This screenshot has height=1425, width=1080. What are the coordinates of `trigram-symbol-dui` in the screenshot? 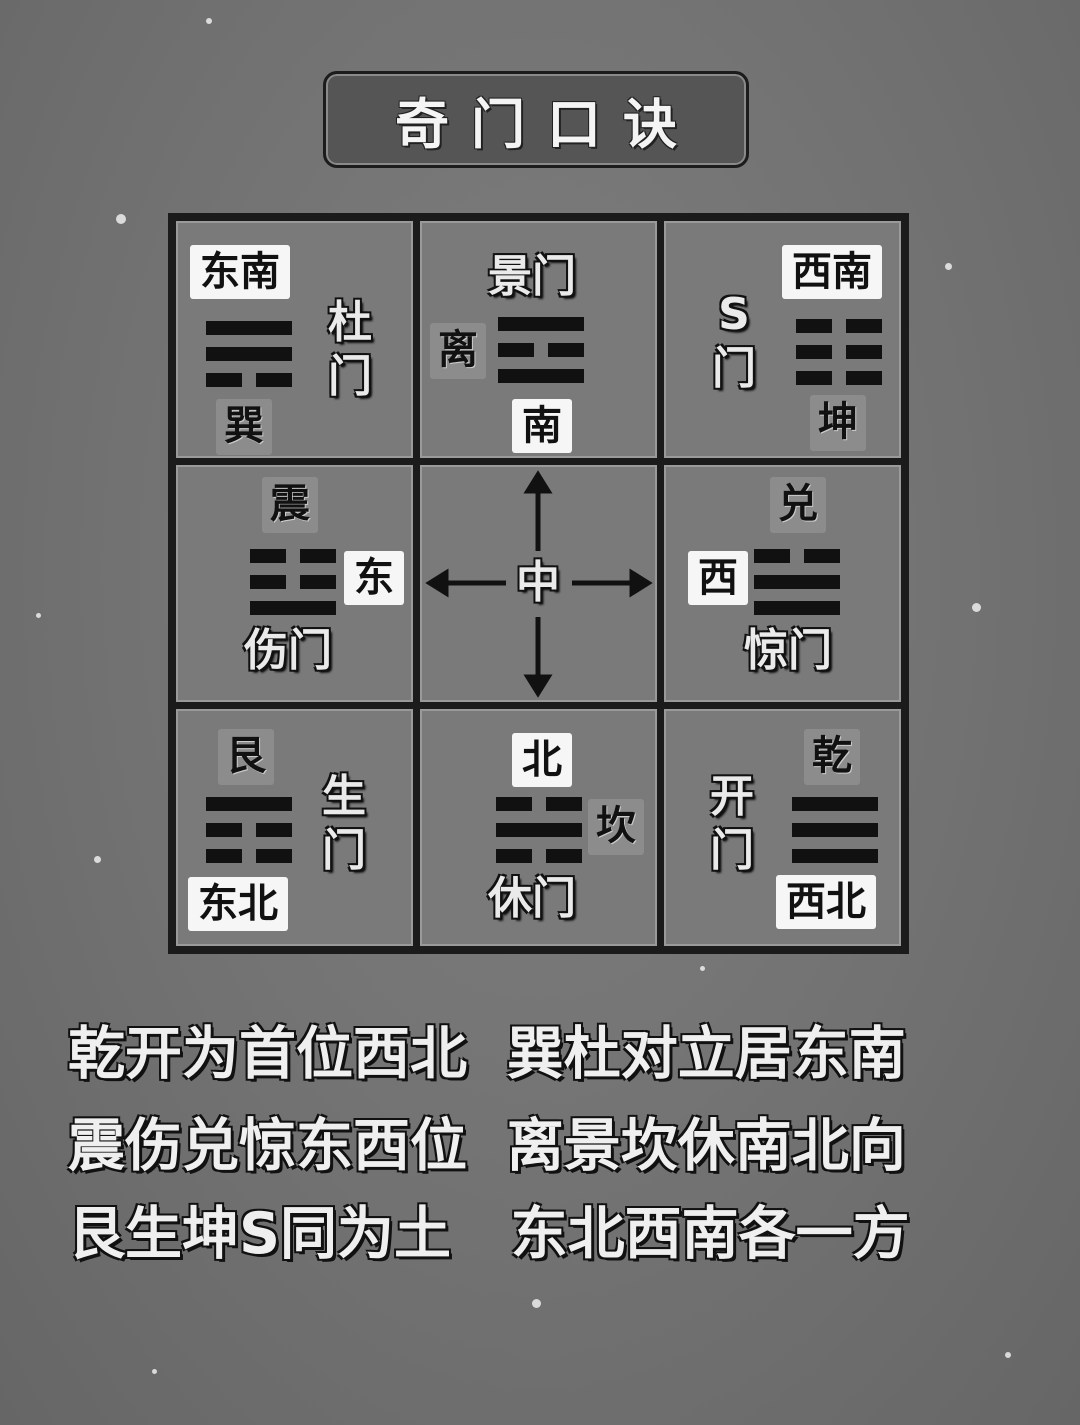 It's located at (797, 588).